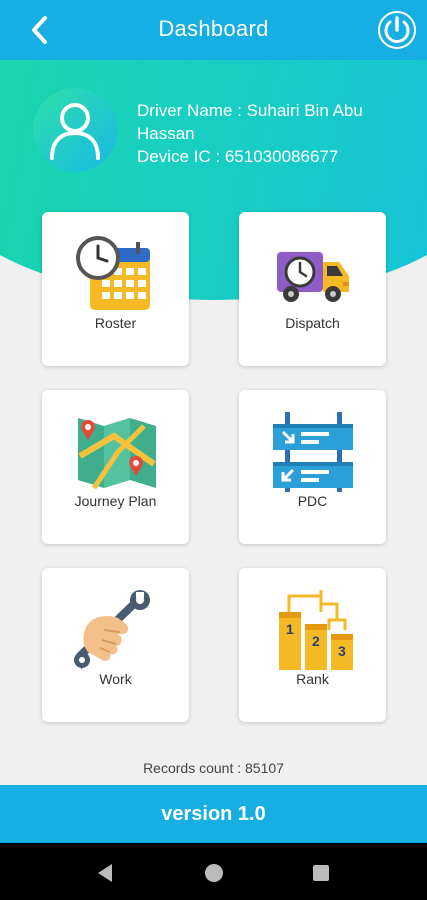 The height and width of the screenshot is (900, 427). I want to click on driver-name: Driver Name : Suhairi Bin Abu Hassan, so click(250, 122).